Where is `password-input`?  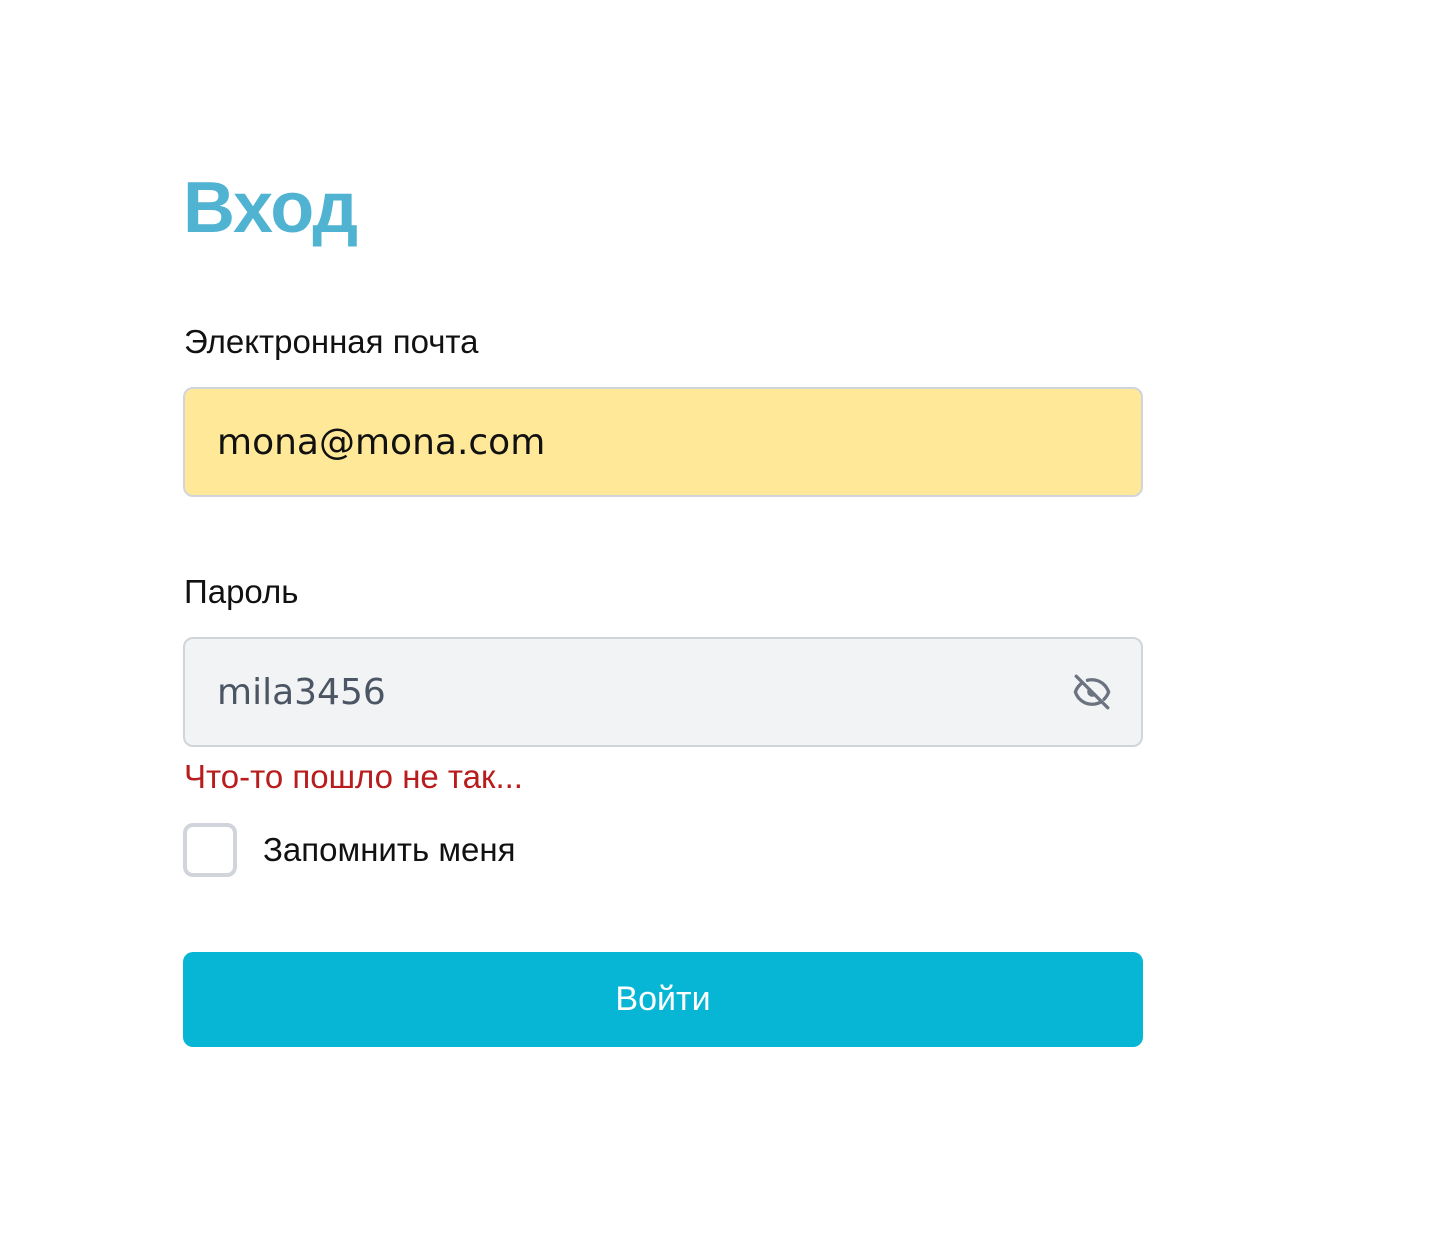 password-input is located at coordinates (663, 692).